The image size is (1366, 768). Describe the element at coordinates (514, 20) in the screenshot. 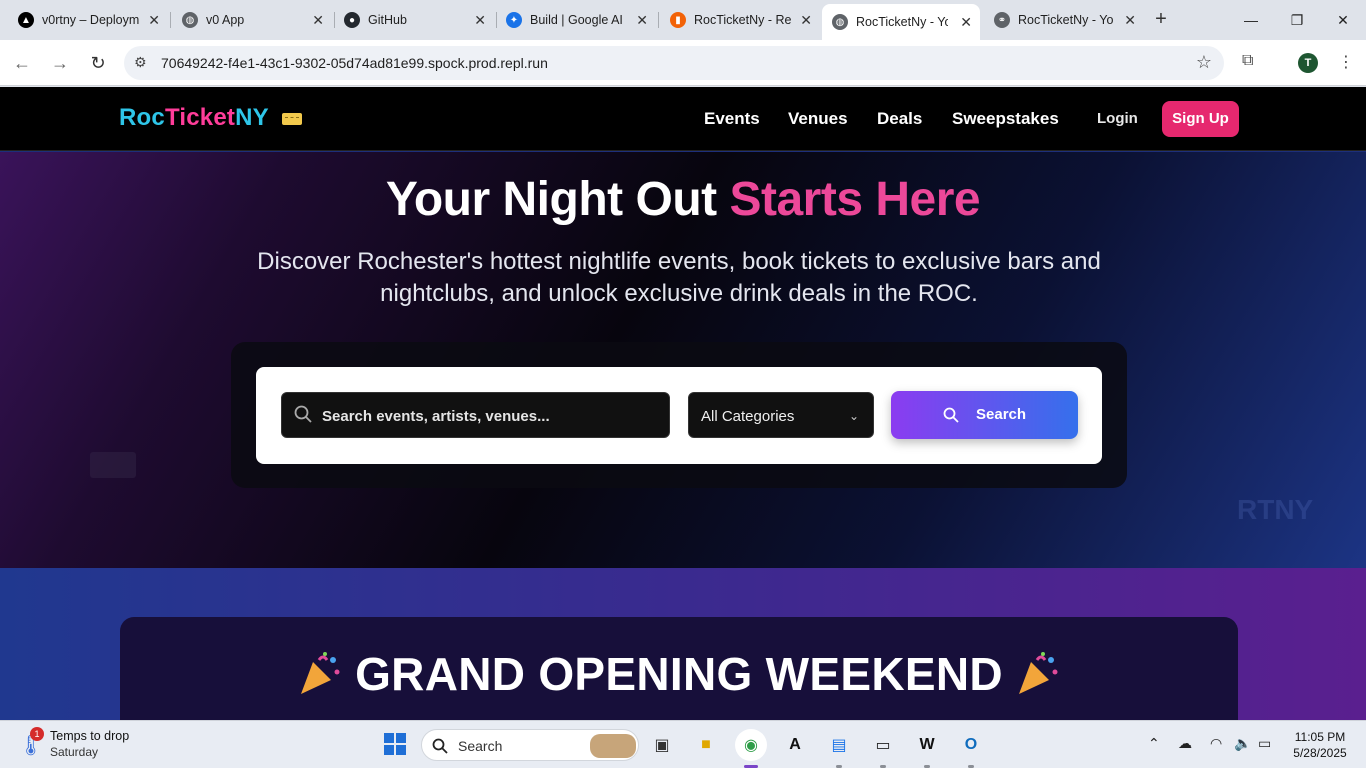

I see `google-ai-studio-icon: ✦` at that location.